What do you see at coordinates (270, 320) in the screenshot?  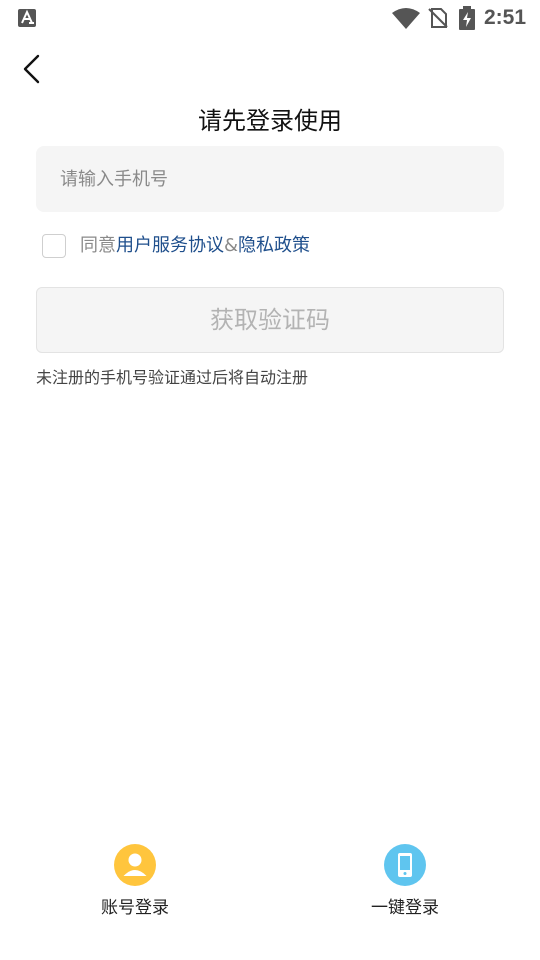 I see `get-code-button: 获取验证码` at bounding box center [270, 320].